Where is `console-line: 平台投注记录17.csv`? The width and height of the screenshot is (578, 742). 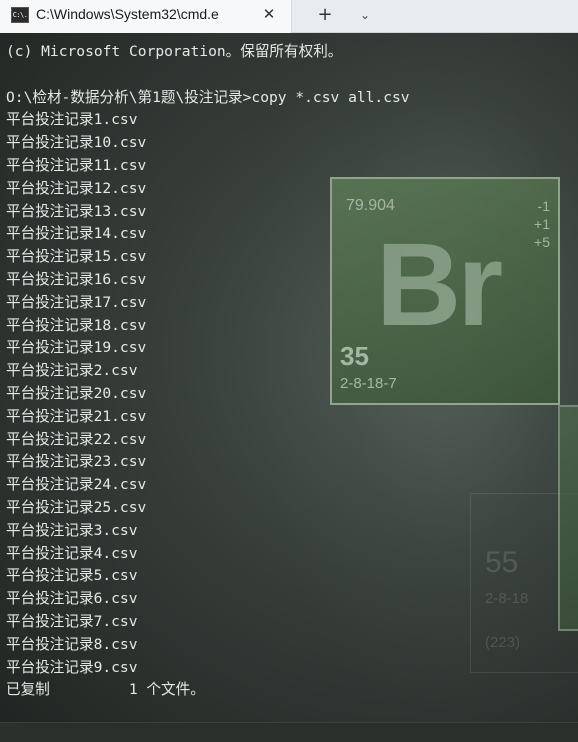
console-line: 平台投注记录17.csv is located at coordinates (76, 302).